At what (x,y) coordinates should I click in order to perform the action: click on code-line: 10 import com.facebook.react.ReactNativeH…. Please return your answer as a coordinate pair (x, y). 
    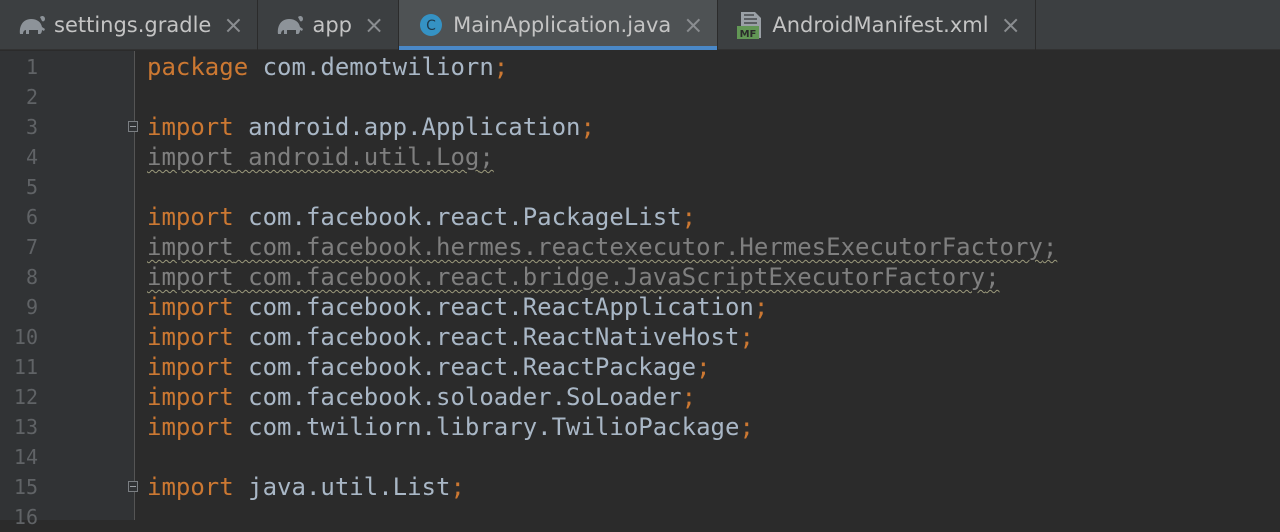
    Looking at the image, I should click on (640, 337).